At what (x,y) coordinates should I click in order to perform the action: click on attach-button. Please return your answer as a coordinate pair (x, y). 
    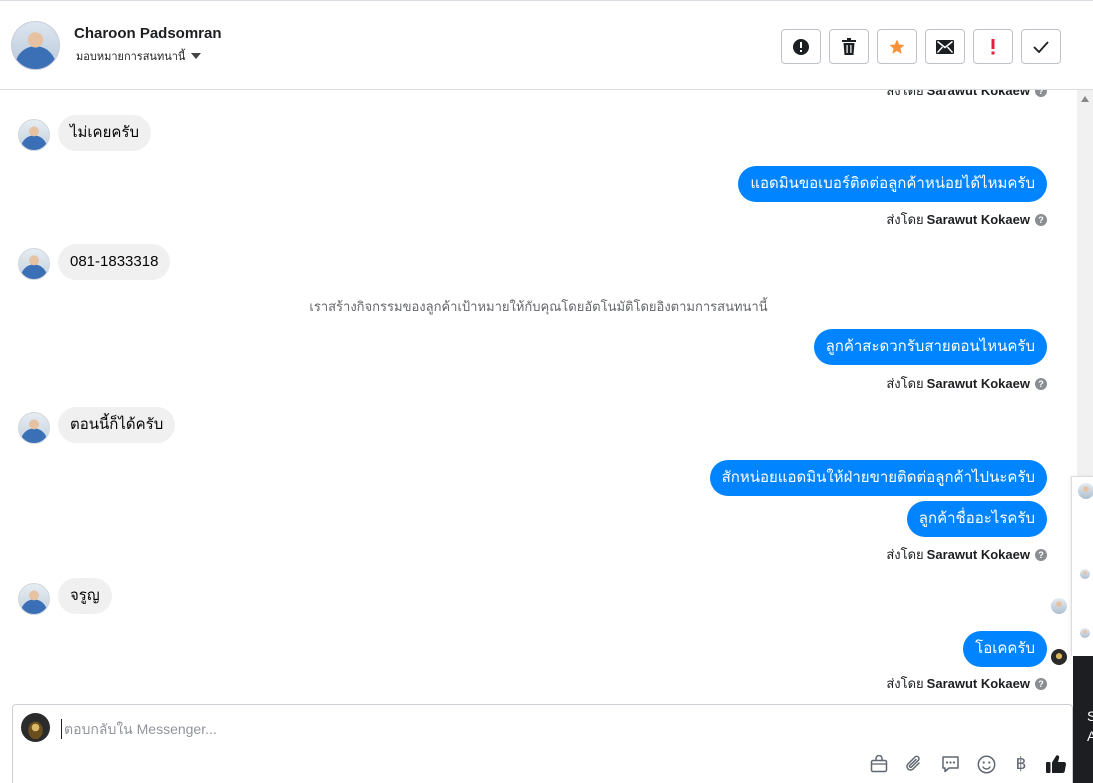
    Looking at the image, I should click on (914, 764).